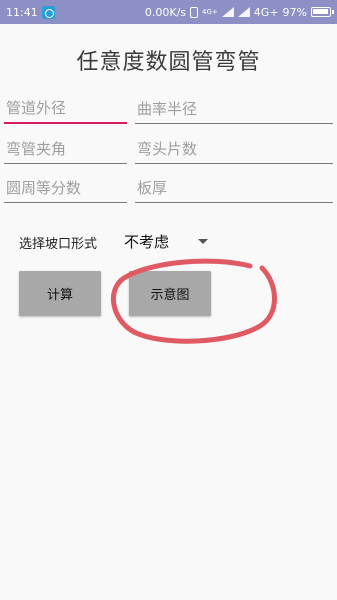  I want to click on status-bar: 11:41 0.00K/s 4G+ 4G+ 97%, so click(168, 12).